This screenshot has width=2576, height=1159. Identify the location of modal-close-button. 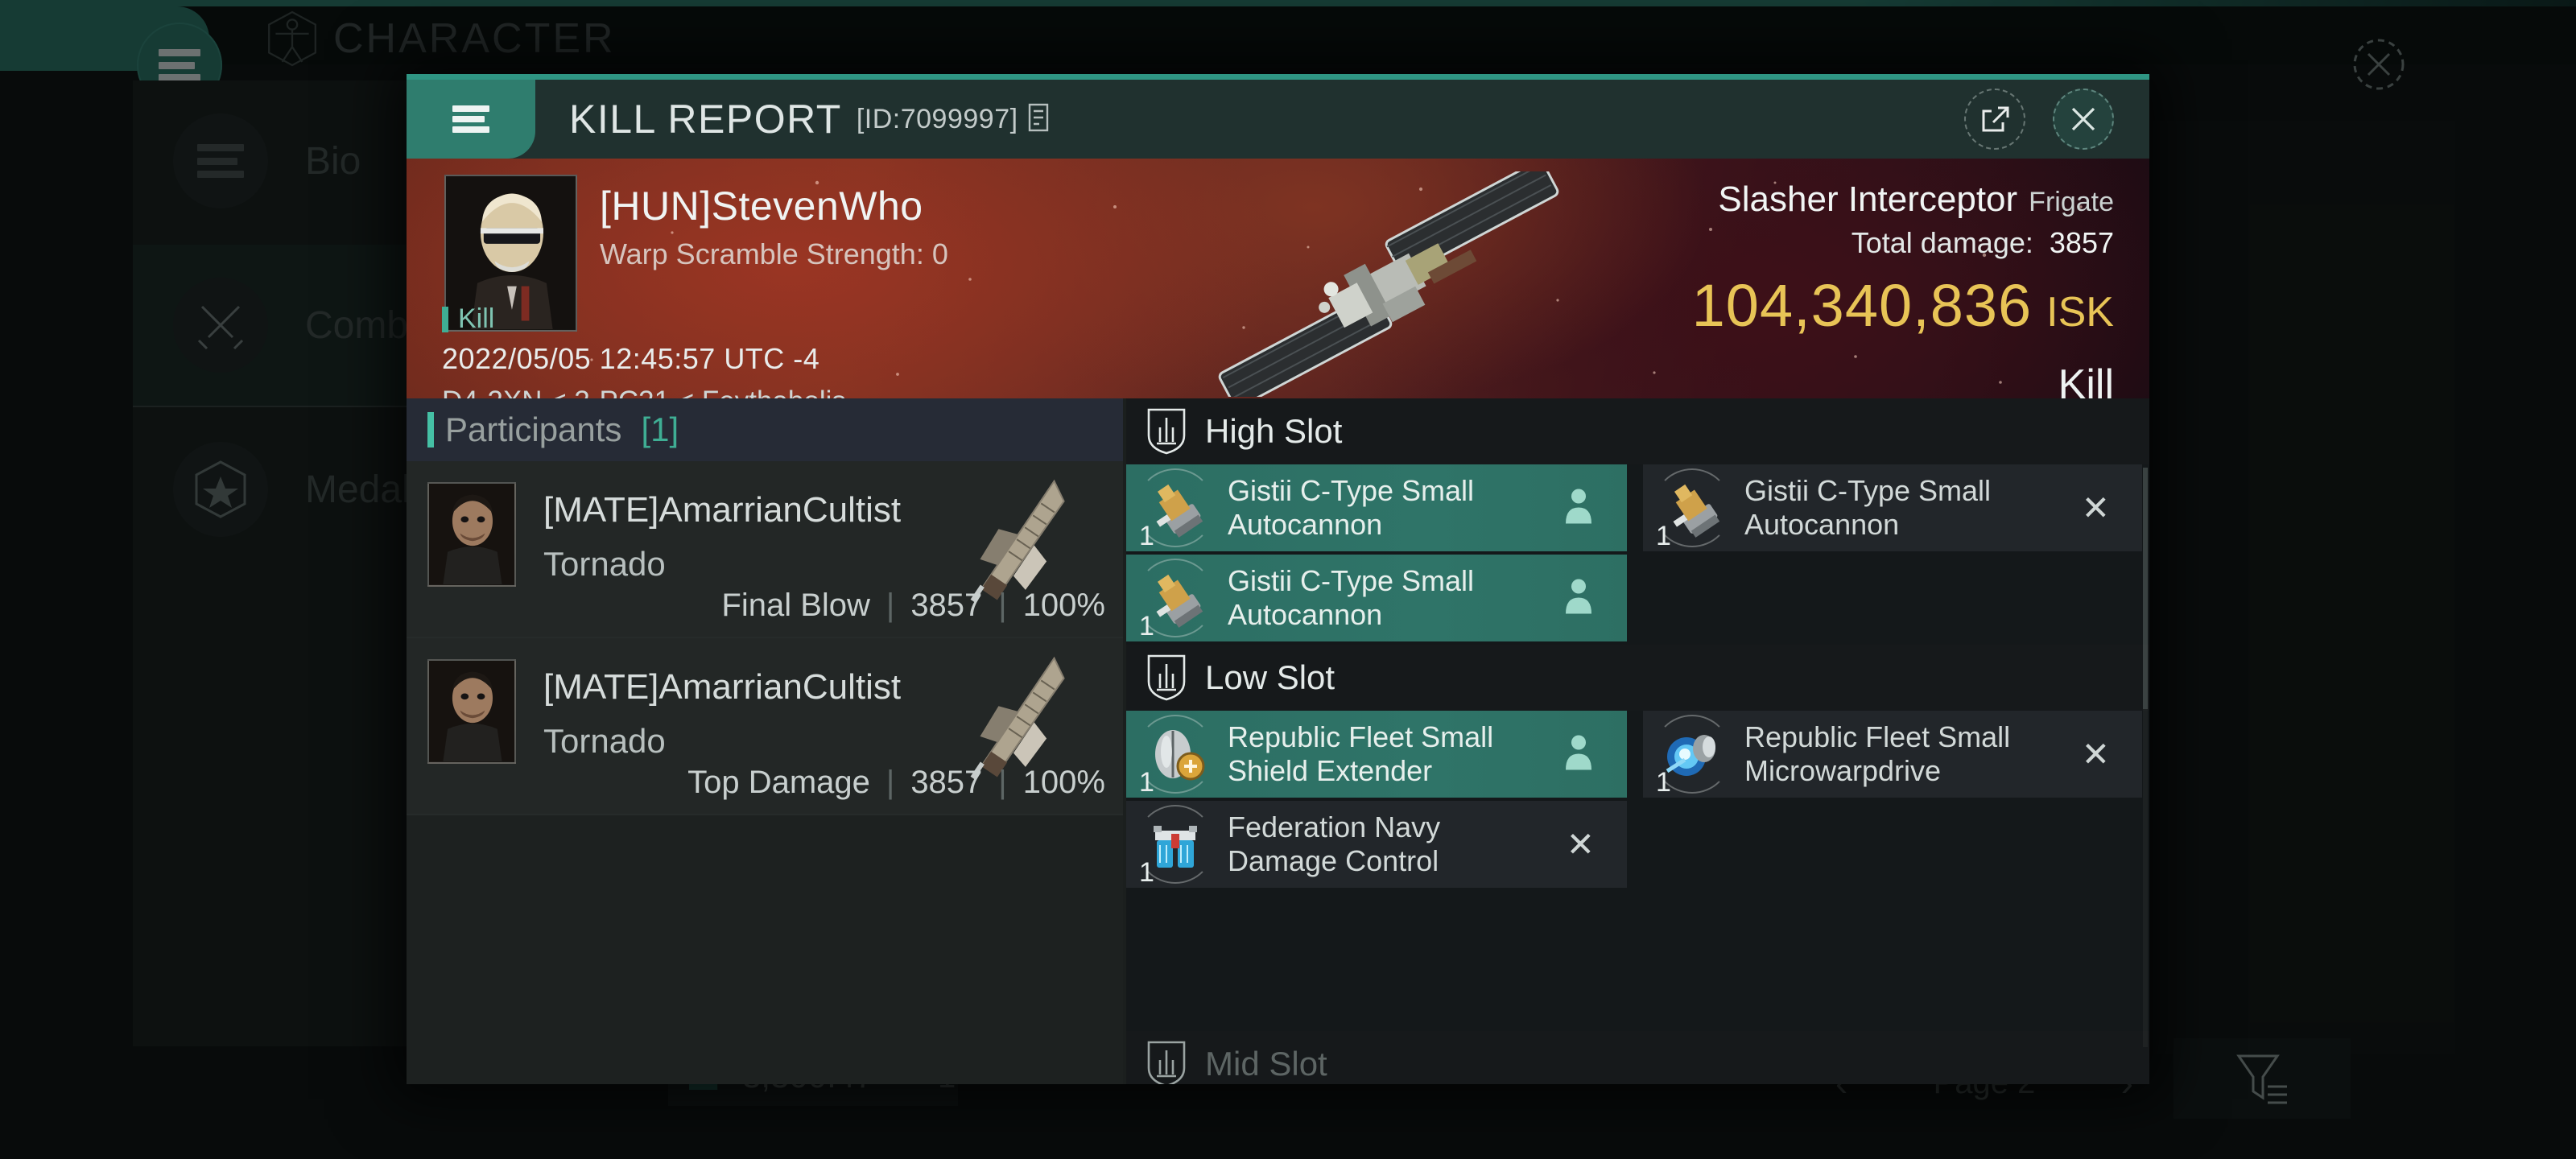
(2083, 119).